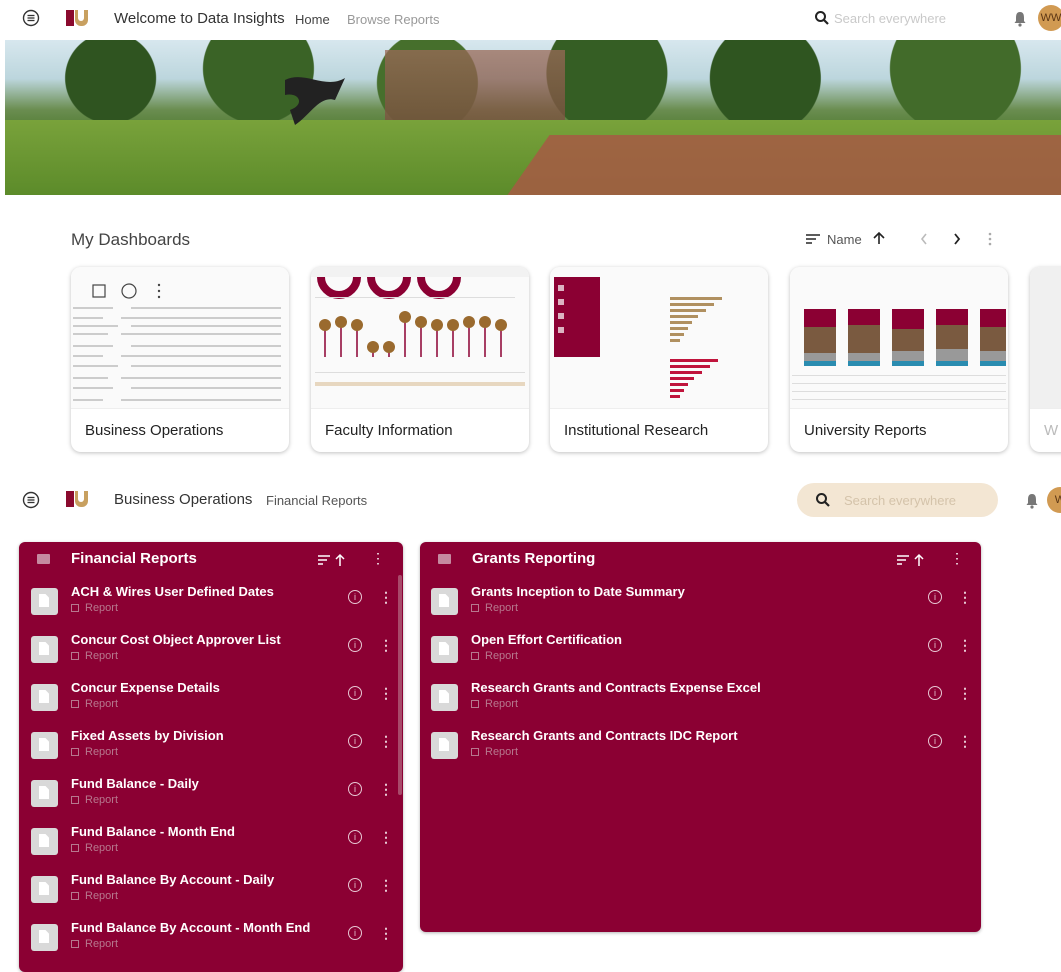 The height and width of the screenshot is (972, 1061). Describe the element at coordinates (924, 239) in the screenshot. I see `chevron-left-icon` at that location.